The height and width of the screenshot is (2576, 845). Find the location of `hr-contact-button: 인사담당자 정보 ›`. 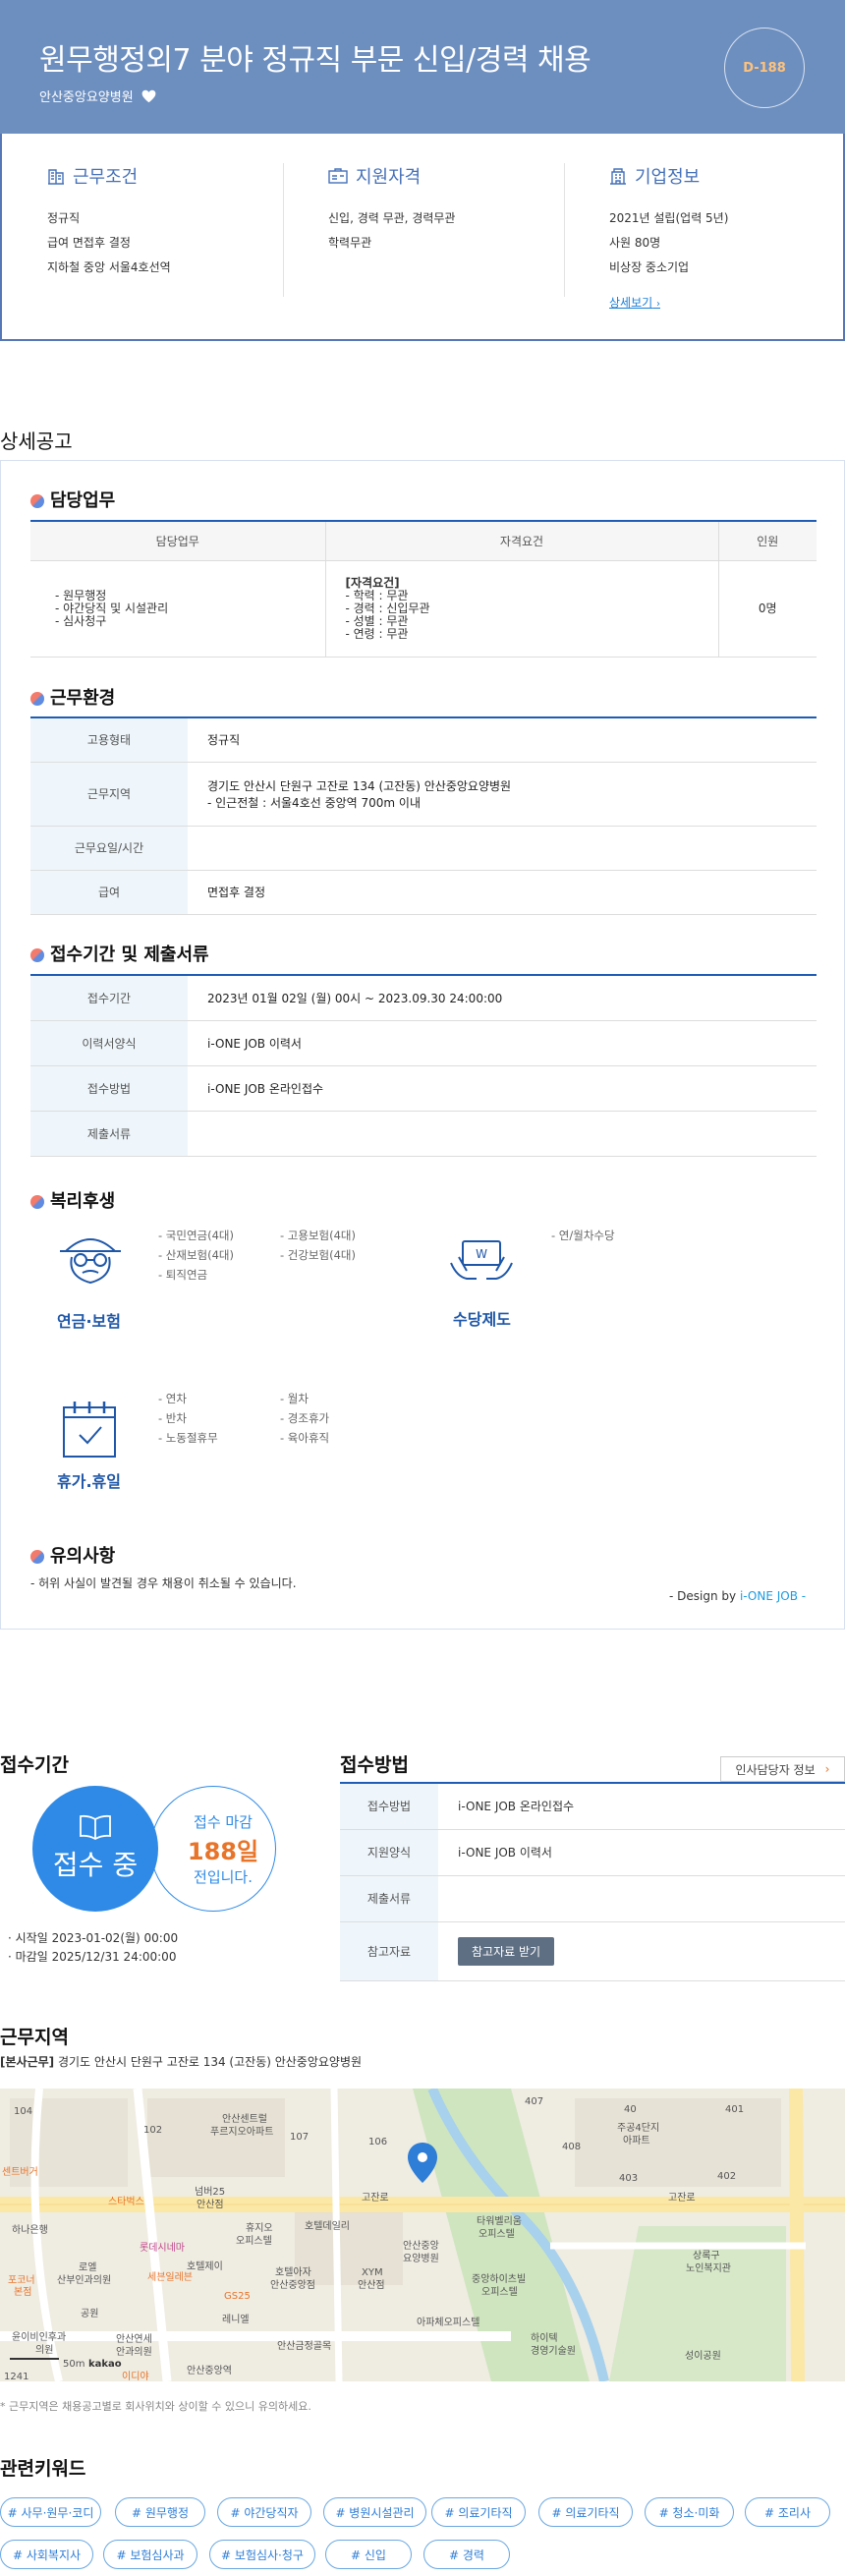

hr-contact-button: 인사담당자 정보 › is located at coordinates (782, 1769).